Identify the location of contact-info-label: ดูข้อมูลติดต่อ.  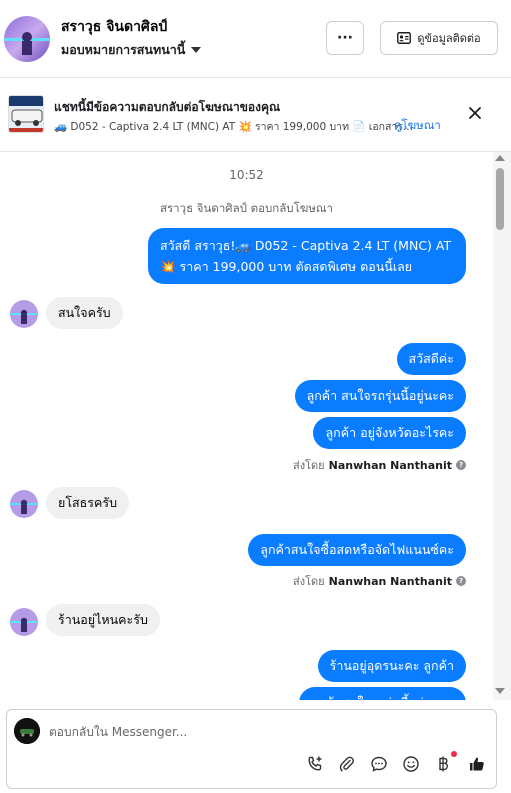
(449, 38).